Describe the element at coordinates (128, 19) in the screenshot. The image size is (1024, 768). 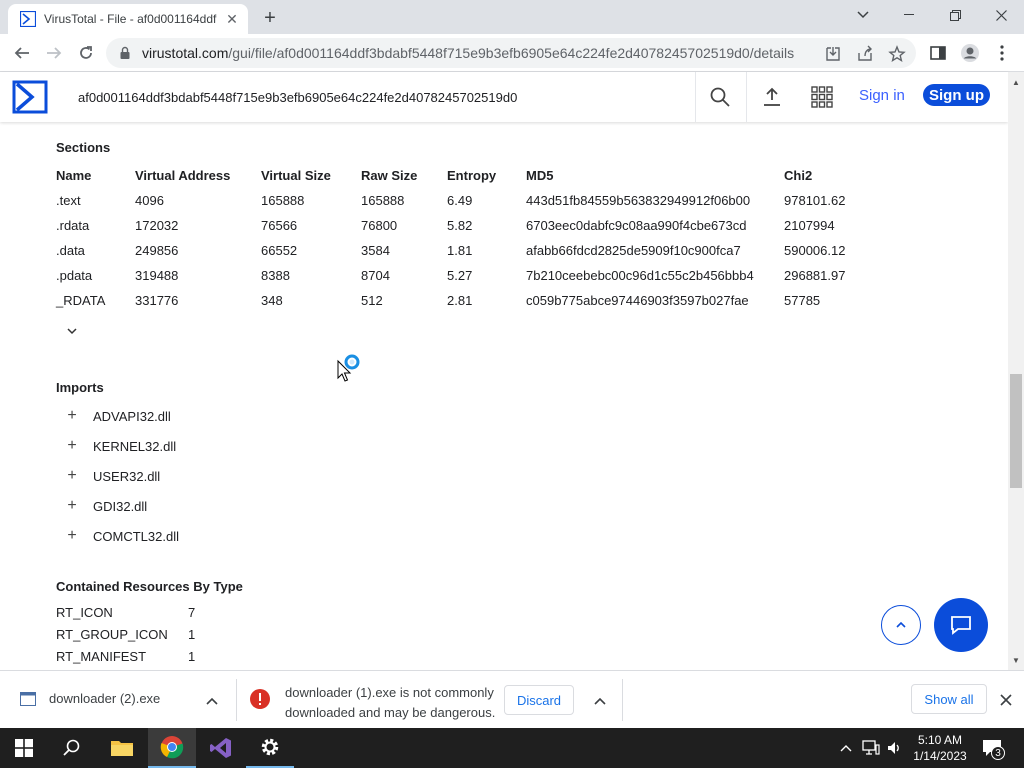
I see `browser-tab: VirusTotal - File - af0d001164ddf ✕` at that location.